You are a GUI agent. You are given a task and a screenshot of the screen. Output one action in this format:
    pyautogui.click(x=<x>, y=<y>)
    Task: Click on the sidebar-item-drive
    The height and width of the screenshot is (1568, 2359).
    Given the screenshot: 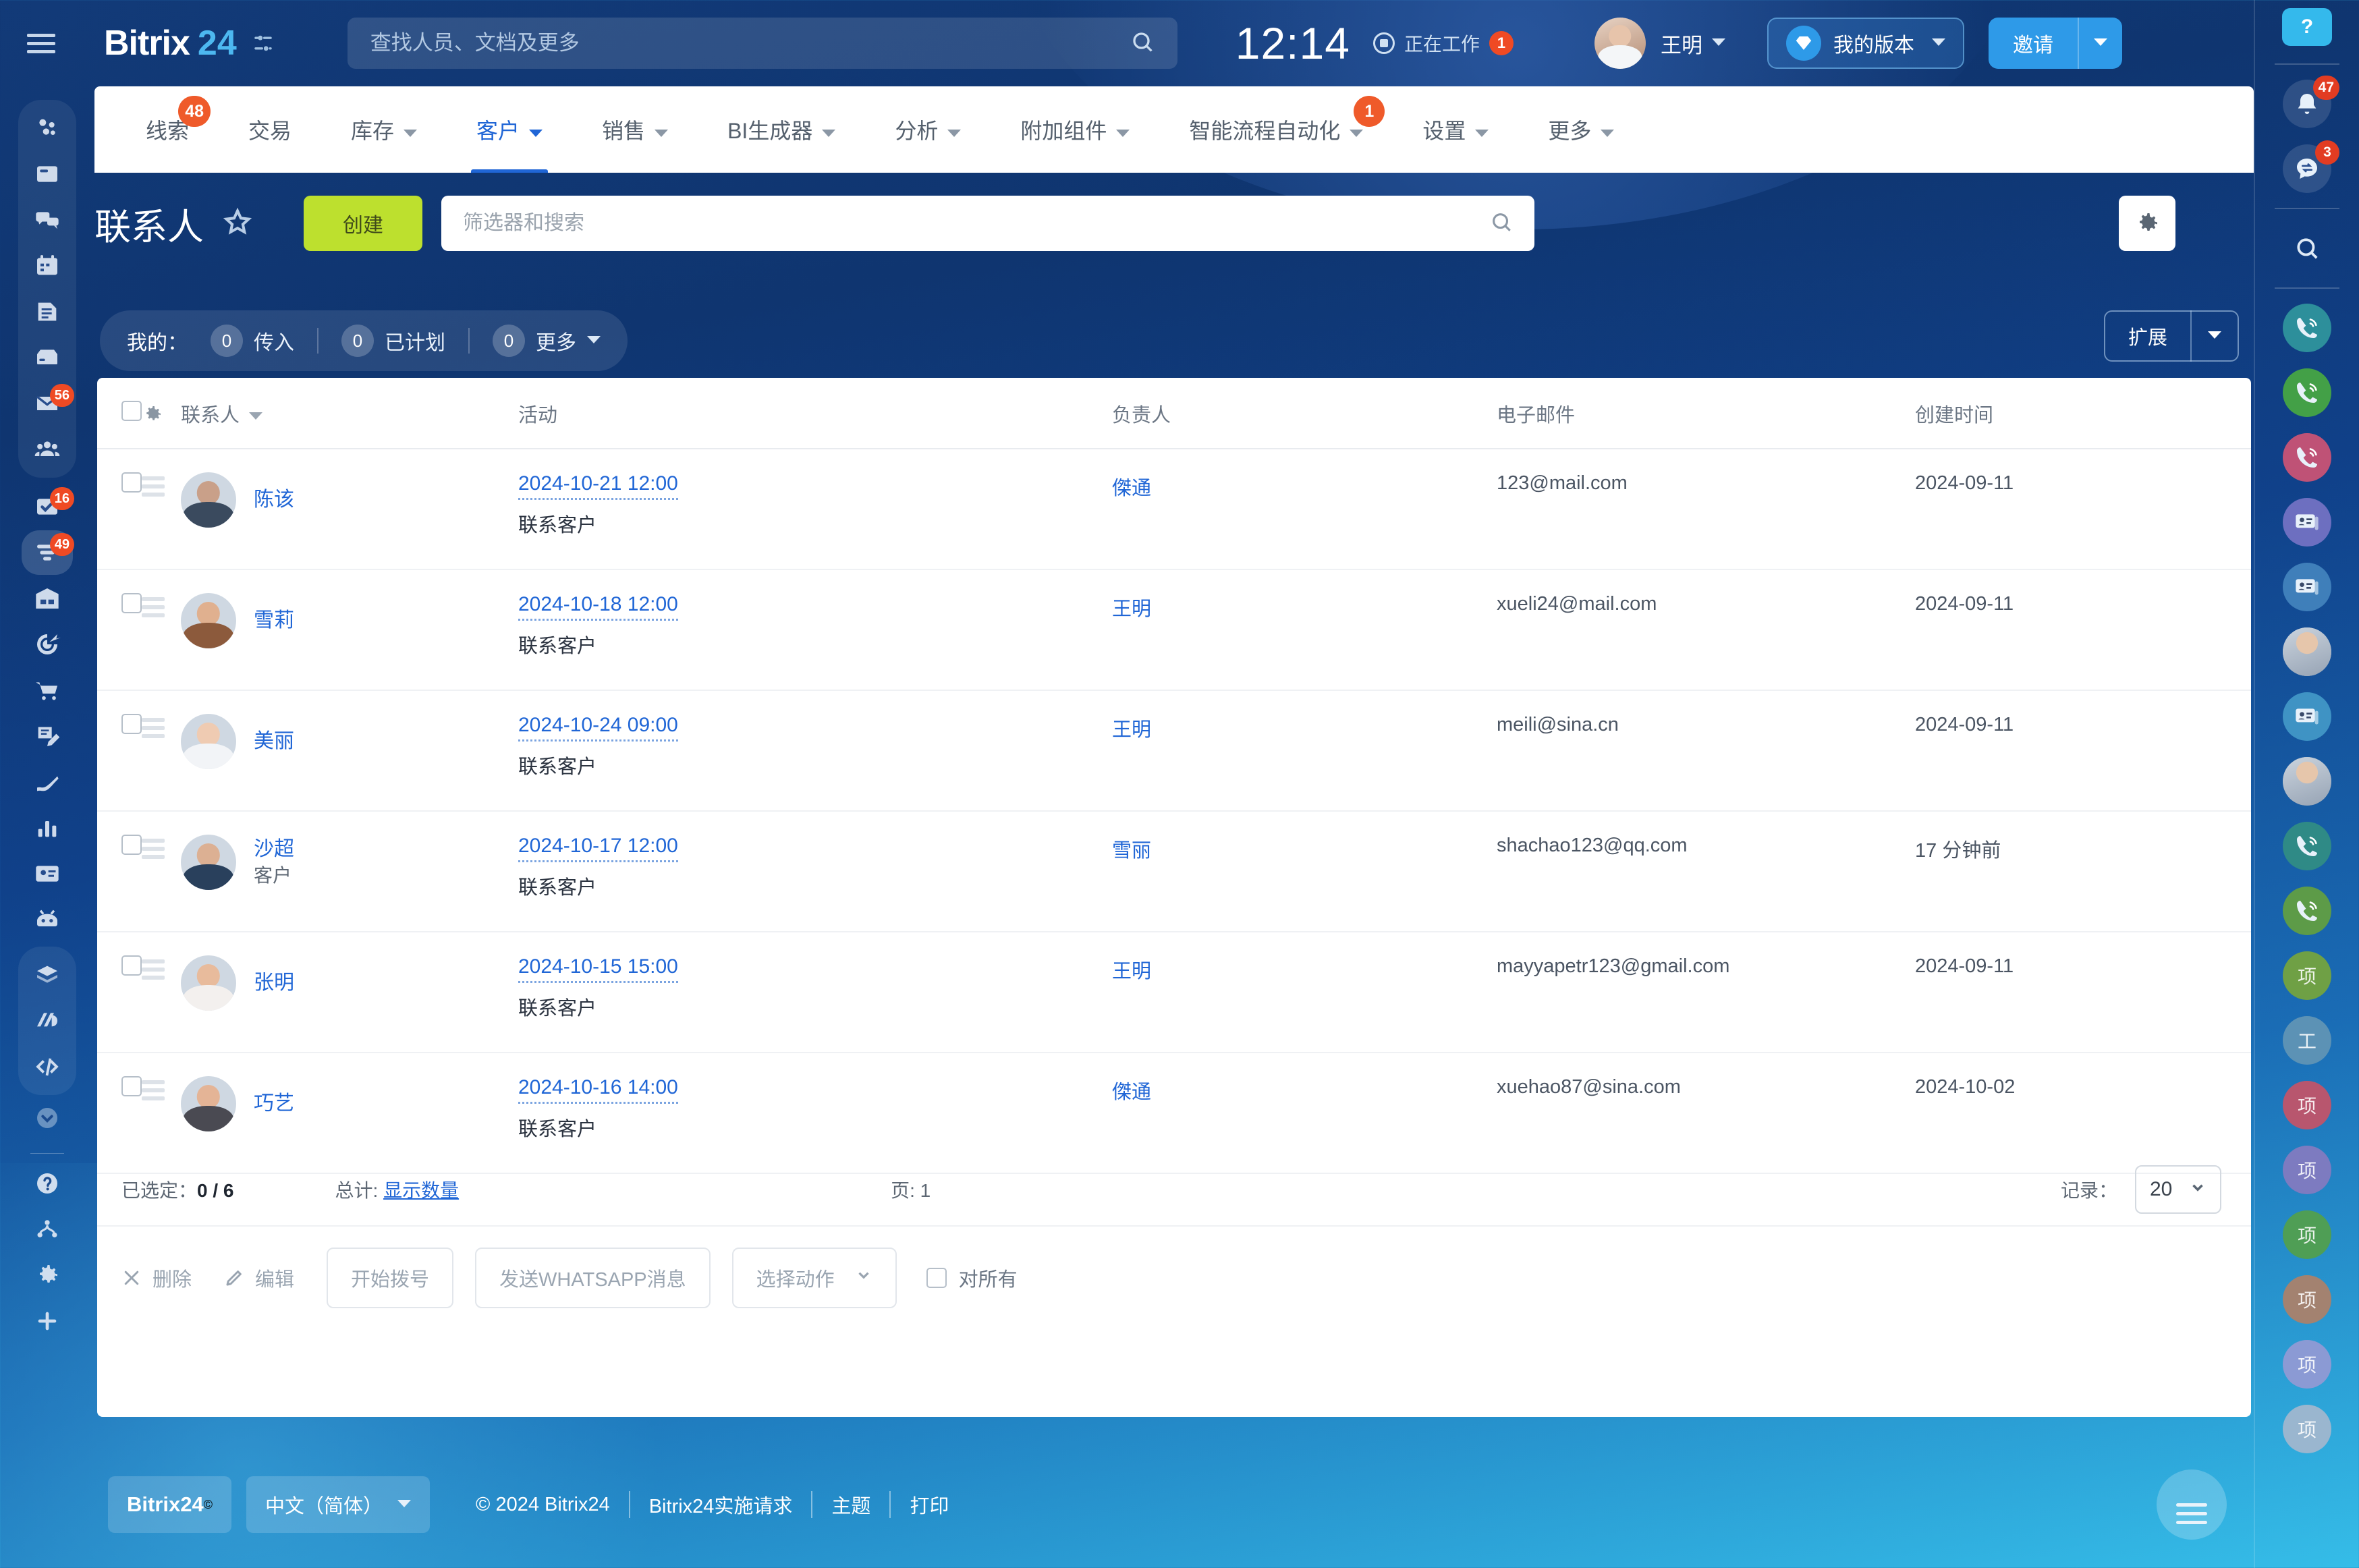 What is the action you would take?
    pyautogui.click(x=48, y=357)
    